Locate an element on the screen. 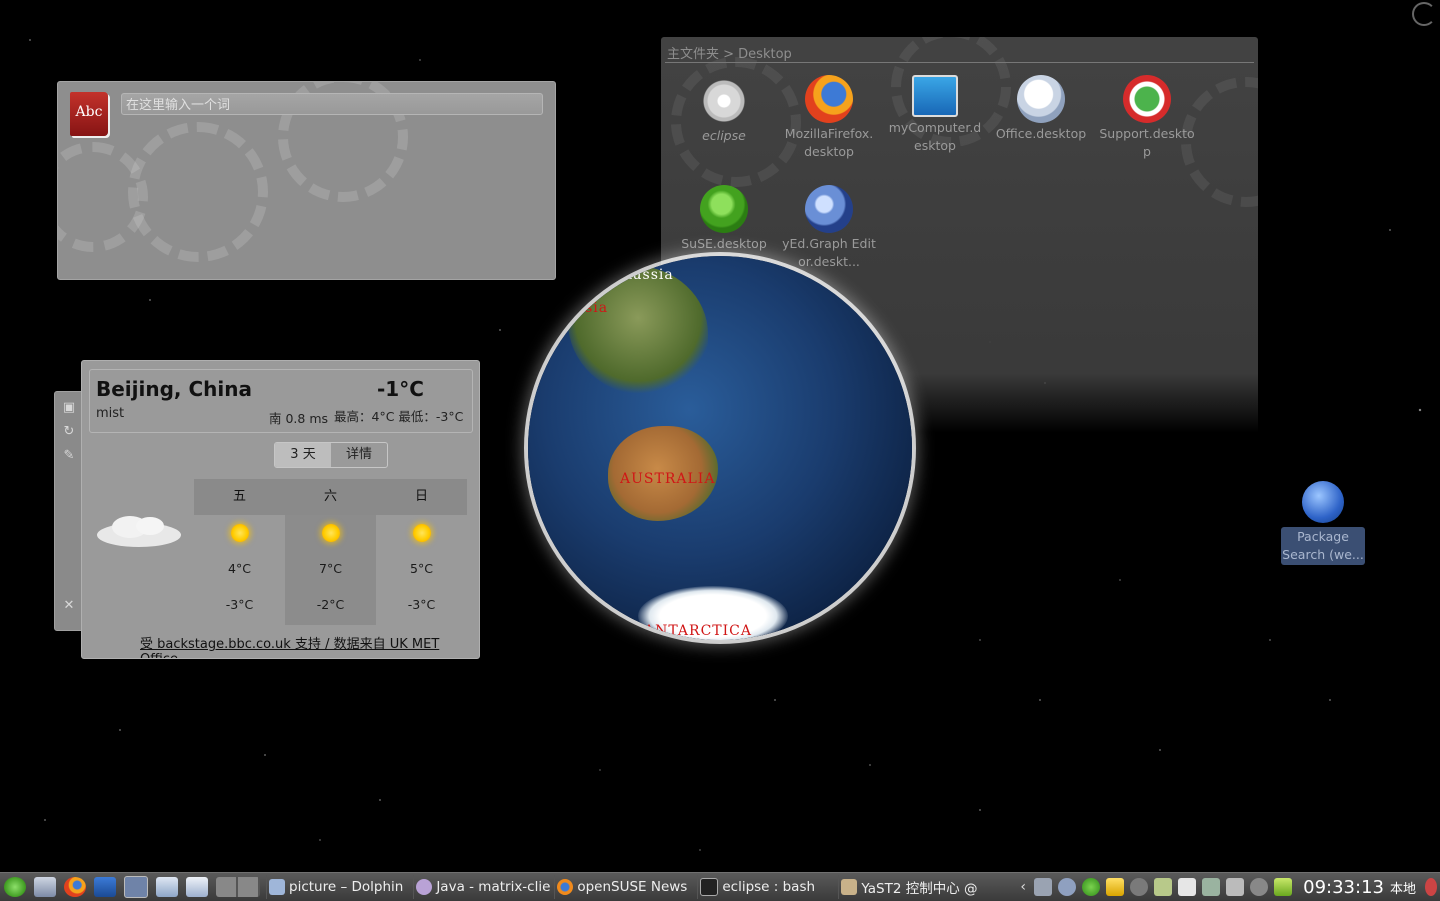  desktop-icon-support: Support.desktop is located at coordinates (1147, 118).